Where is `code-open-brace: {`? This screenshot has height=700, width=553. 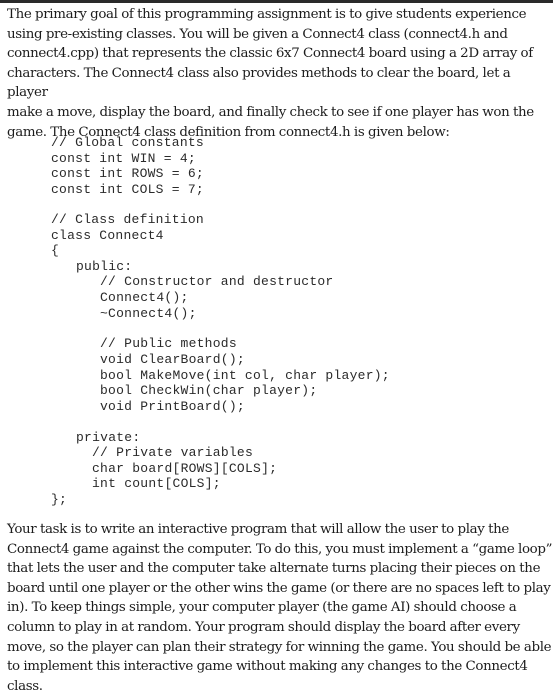
code-open-brace: { is located at coordinates (55, 251).